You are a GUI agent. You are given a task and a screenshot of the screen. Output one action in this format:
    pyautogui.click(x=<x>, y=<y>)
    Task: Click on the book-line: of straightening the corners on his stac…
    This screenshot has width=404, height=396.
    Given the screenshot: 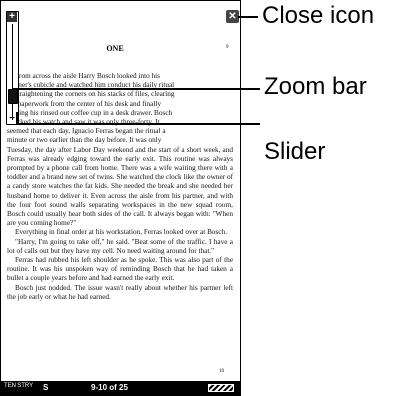 What is the action you would take?
    pyautogui.click(x=91, y=94)
    